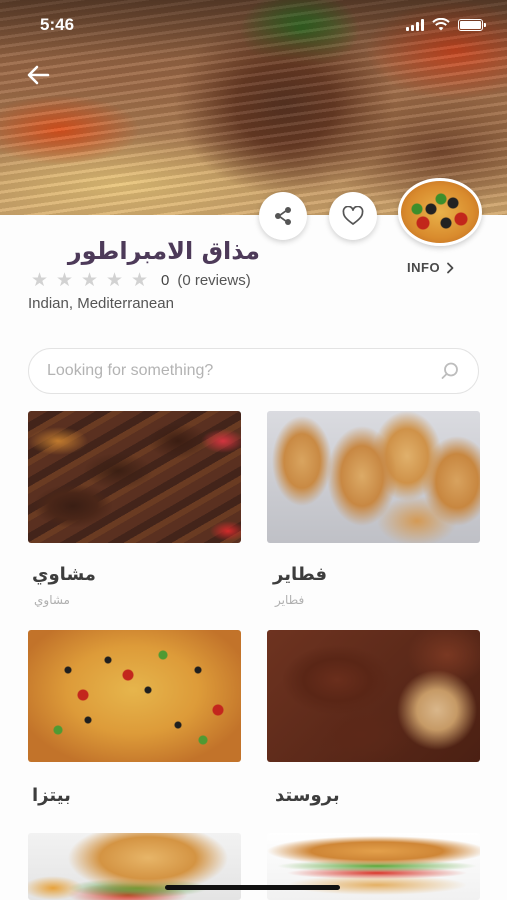 The width and height of the screenshot is (507, 900). I want to click on cuisine-text: Indian, Mediterranean, so click(101, 303).